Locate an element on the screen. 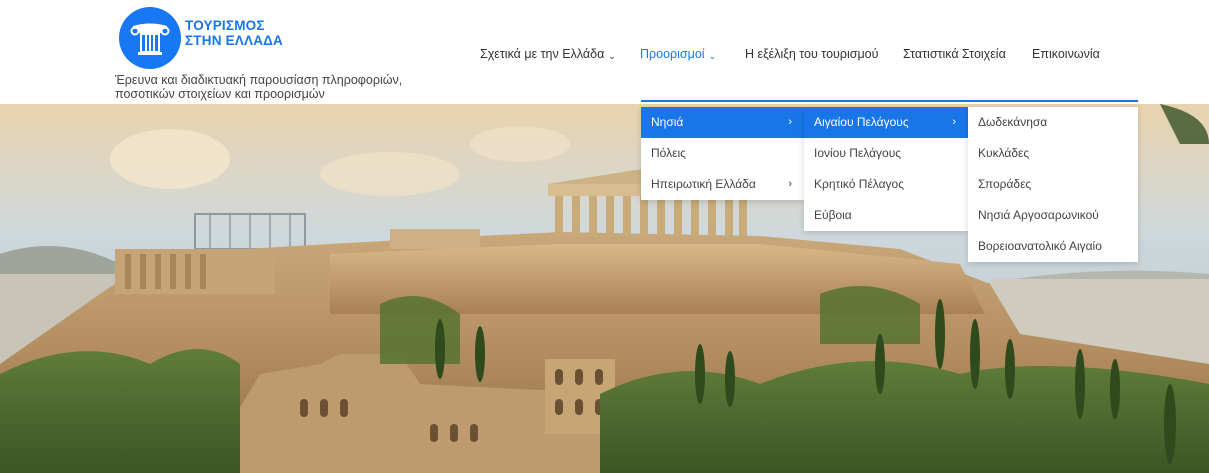 The height and width of the screenshot is (473, 1209). tagline-line2: ποσοτικών στοιχείων και προορισμών is located at coordinates (220, 94).